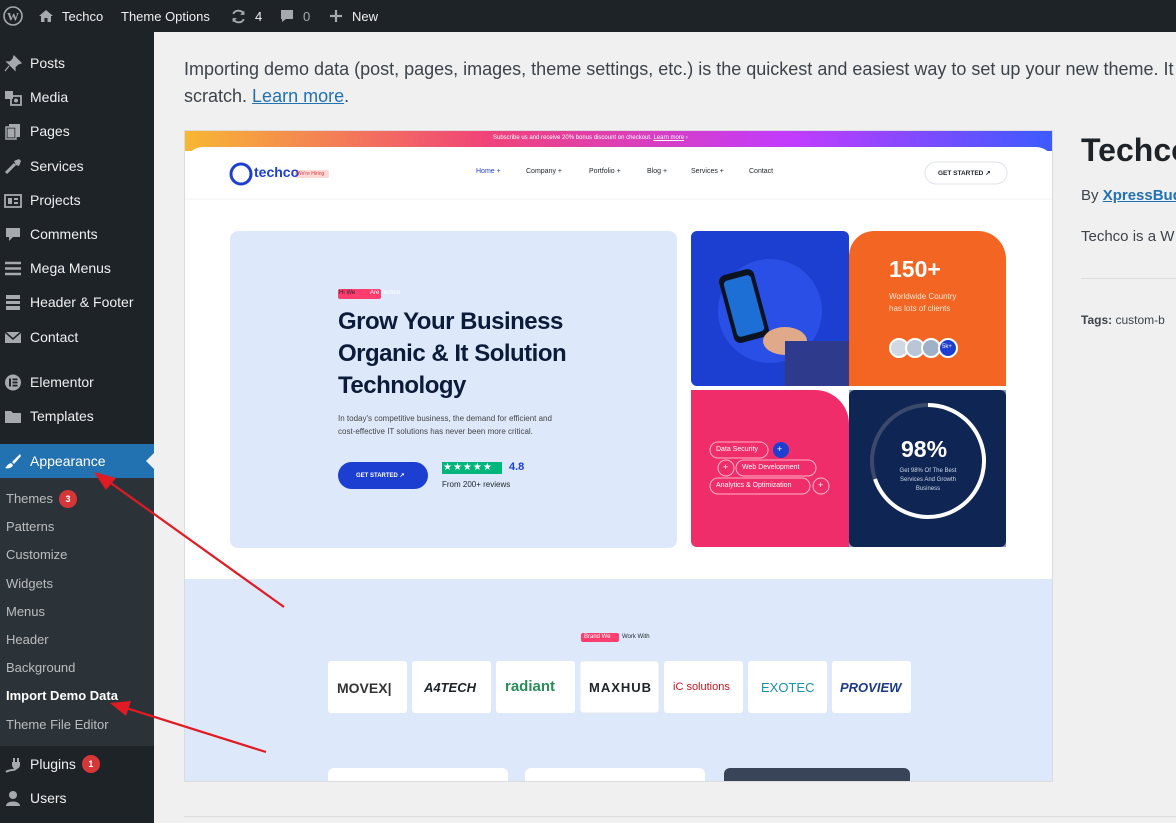 The image size is (1176, 823). What do you see at coordinates (246, 16) in the screenshot?
I see `updates-link: 4` at bounding box center [246, 16].